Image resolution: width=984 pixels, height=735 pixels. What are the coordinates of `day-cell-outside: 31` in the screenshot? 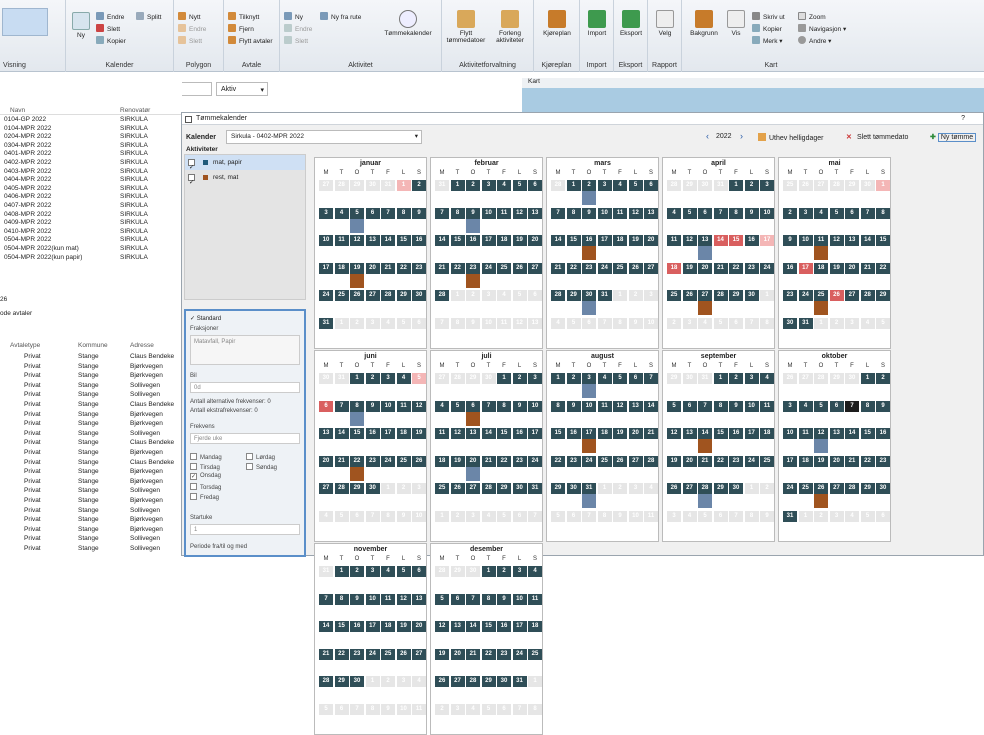 It's located at (442, 185).